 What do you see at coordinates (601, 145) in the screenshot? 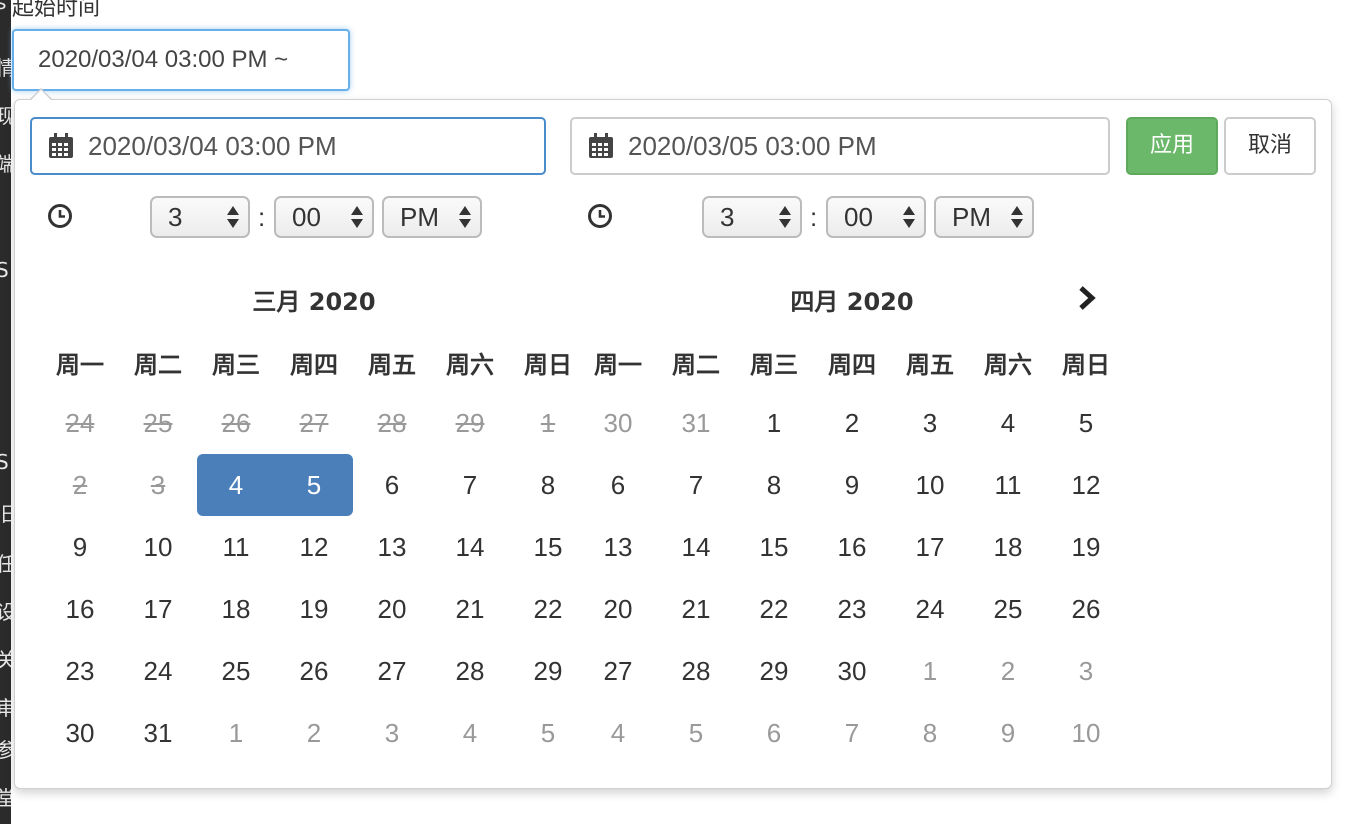
I see `calendar-icon` at bounding box center [601, 145].